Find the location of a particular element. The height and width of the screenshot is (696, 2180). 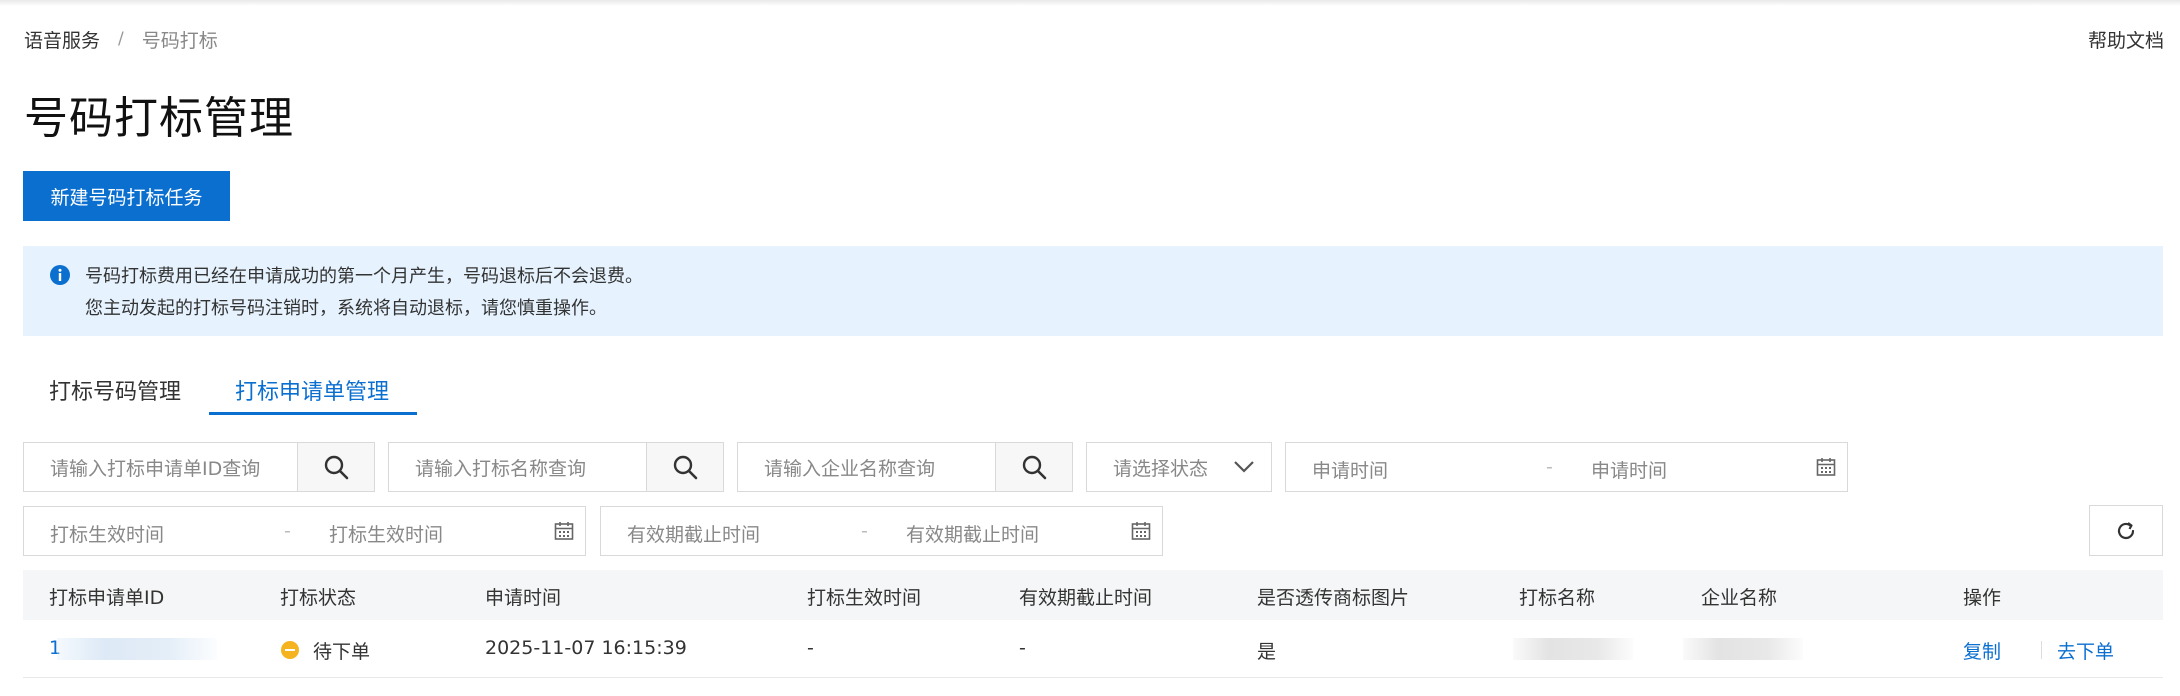

company-search-input: 请输入企业名称查询 is located at coordinates (867, 467).